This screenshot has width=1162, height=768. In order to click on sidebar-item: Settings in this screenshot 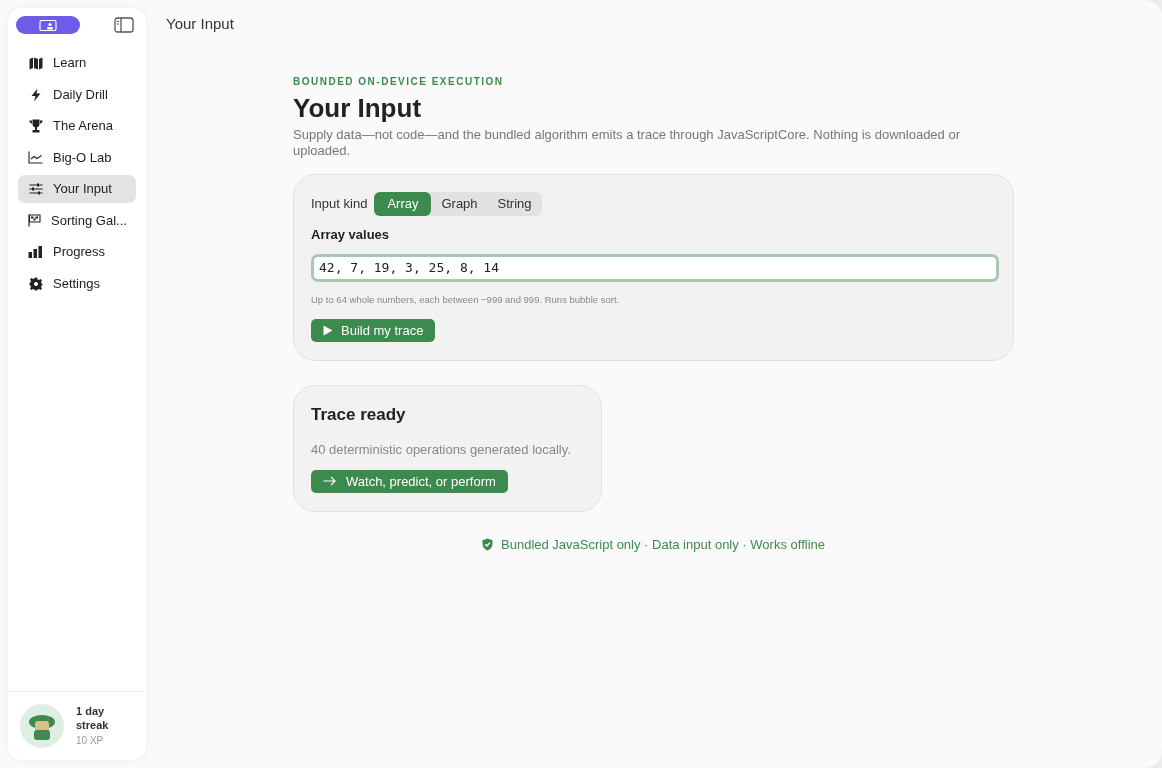, I will do `click(77, 283)`.